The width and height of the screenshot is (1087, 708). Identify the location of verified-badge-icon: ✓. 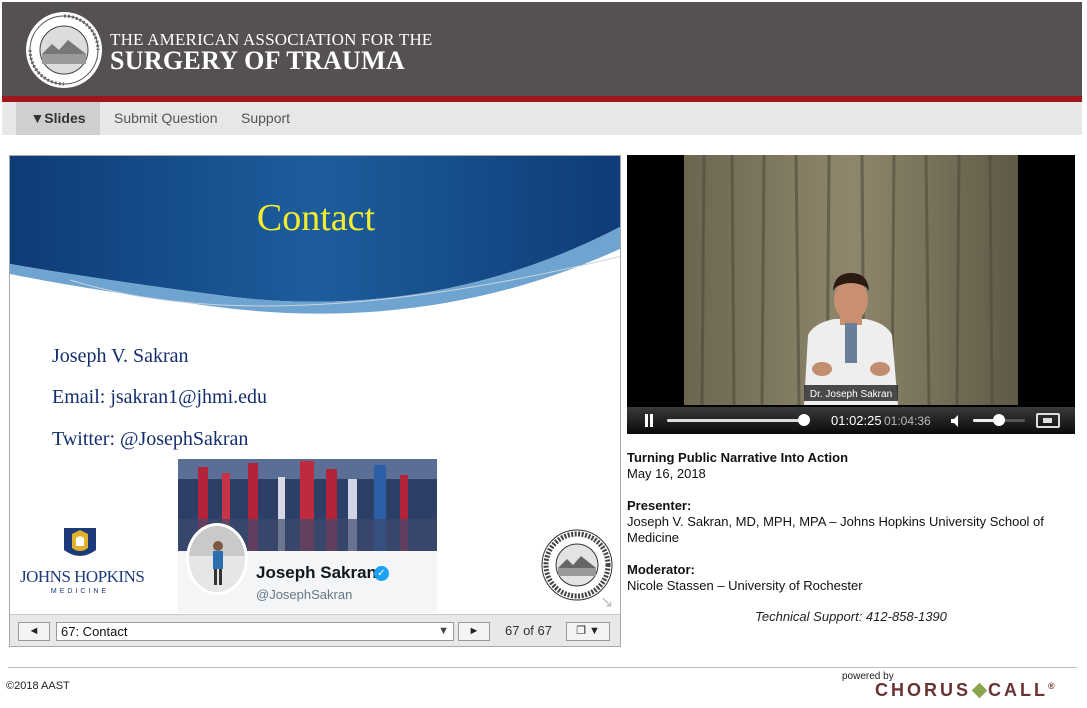
(381, 573).